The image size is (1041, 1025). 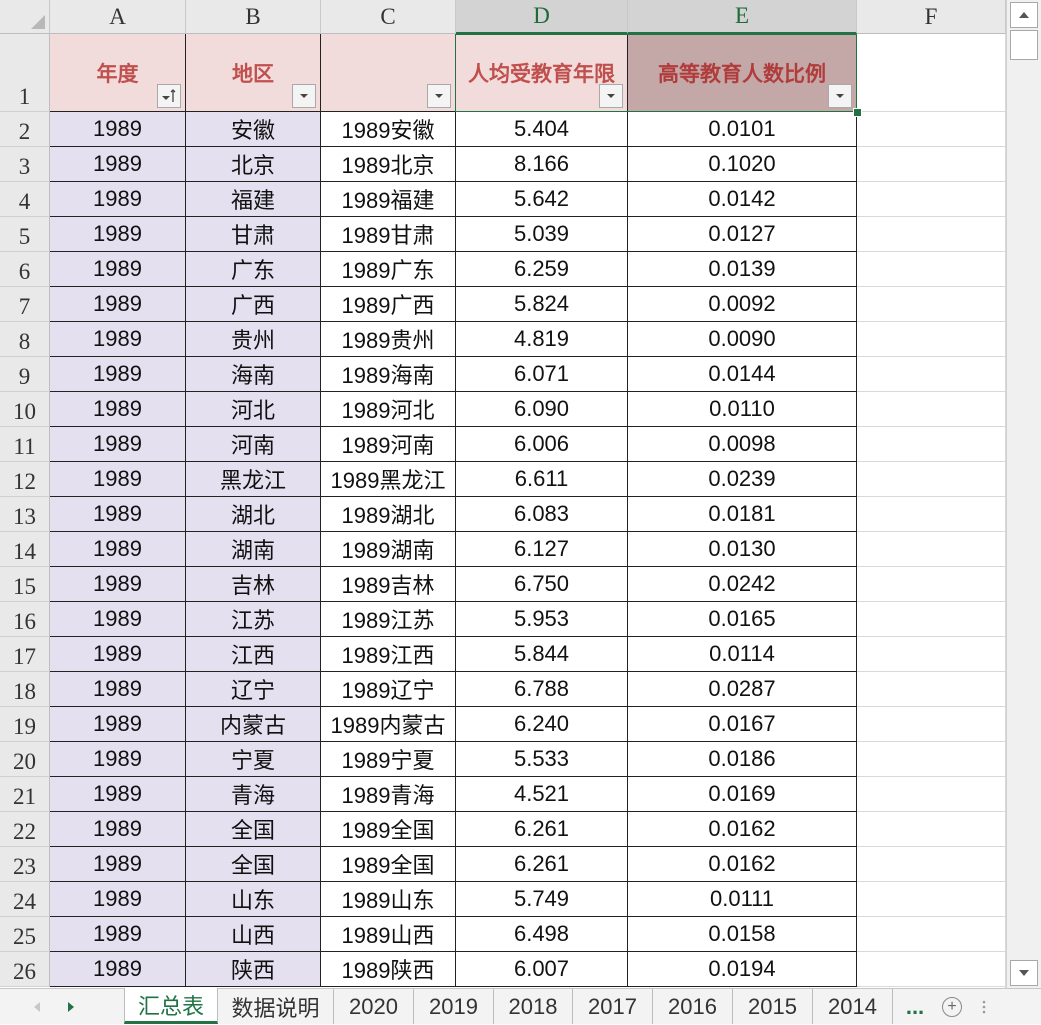 I want to click on sheet-tab-2019: 2019, so click(x=454, y=1006).